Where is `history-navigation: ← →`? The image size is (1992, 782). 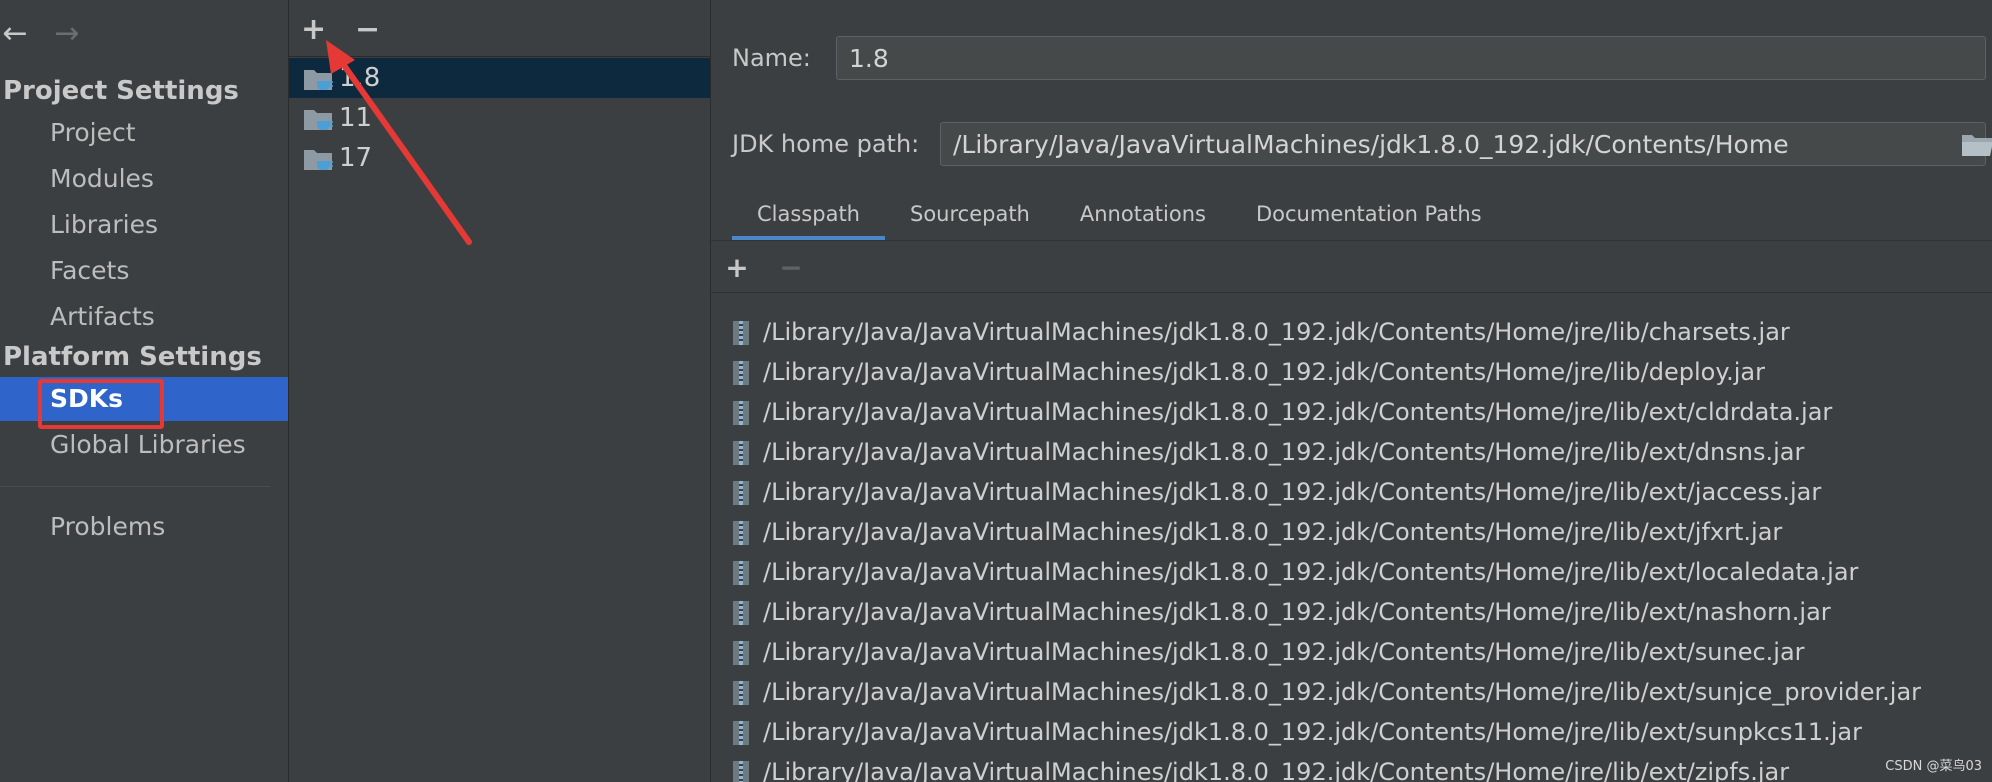
history-navigation: ← → is located at coordinates (41, 34).